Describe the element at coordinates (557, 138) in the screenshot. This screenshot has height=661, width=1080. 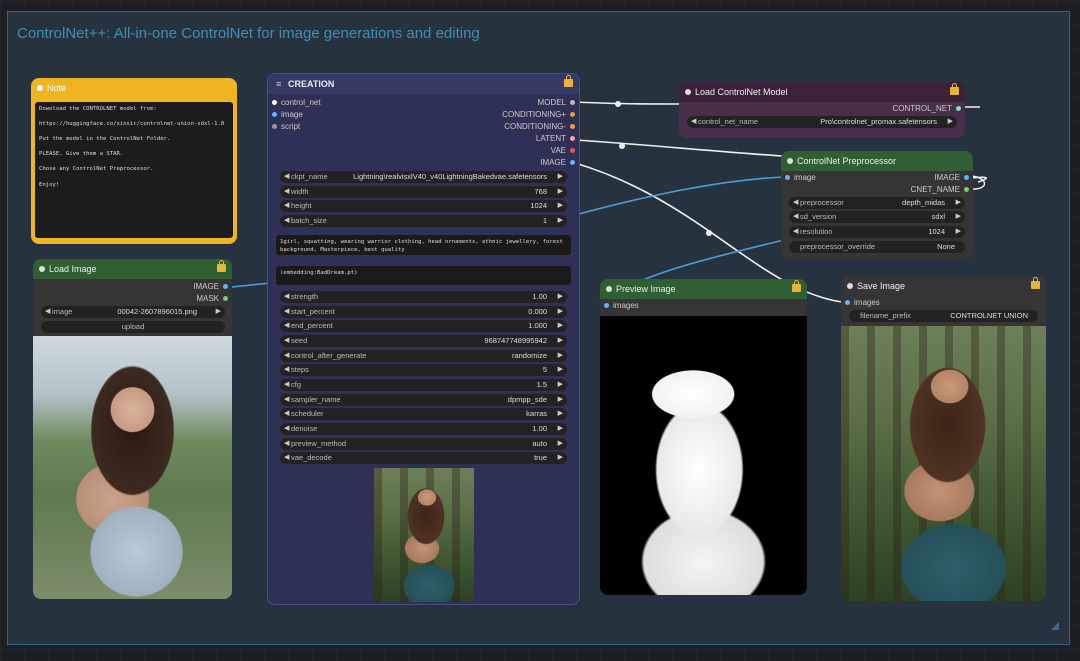
I see `output-latent: LATENT` at that location.